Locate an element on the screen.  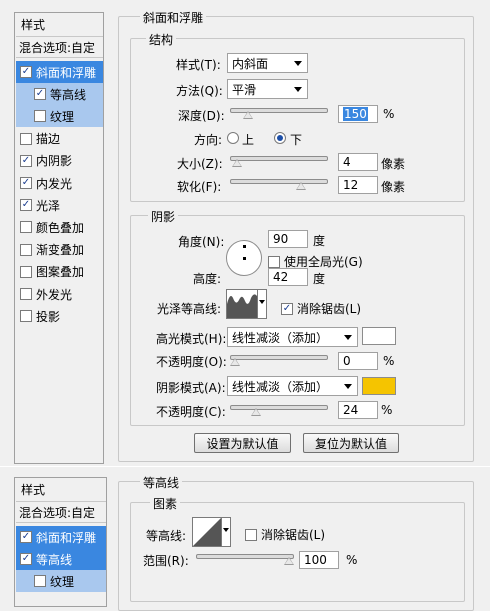
angle-input: 90 is located at coordinates (288, 239).